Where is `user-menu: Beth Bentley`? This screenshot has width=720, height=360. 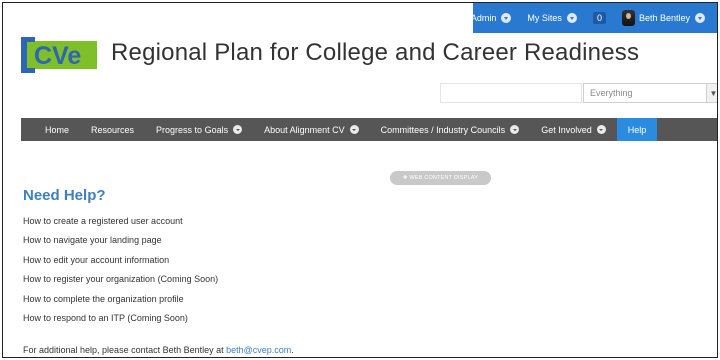
user-menu: Beth Bentley is located at coordinates (663, 18).